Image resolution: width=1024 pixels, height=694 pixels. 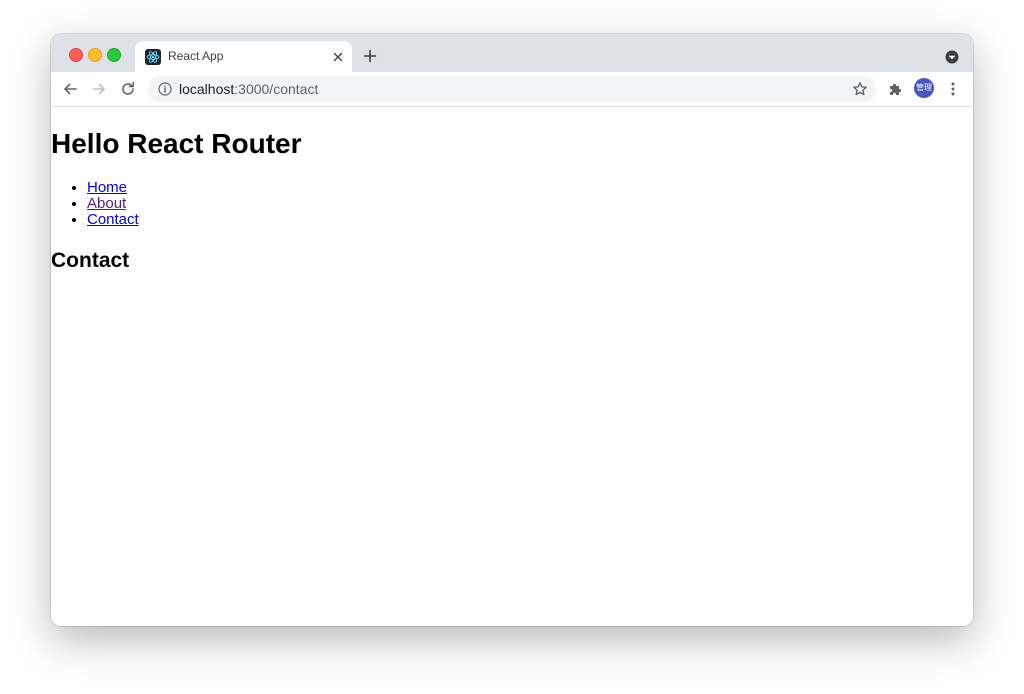 What do you see at coordinates (860, 89) in the screenshot?
I see `star-icon` at bounding box center [860, 89].